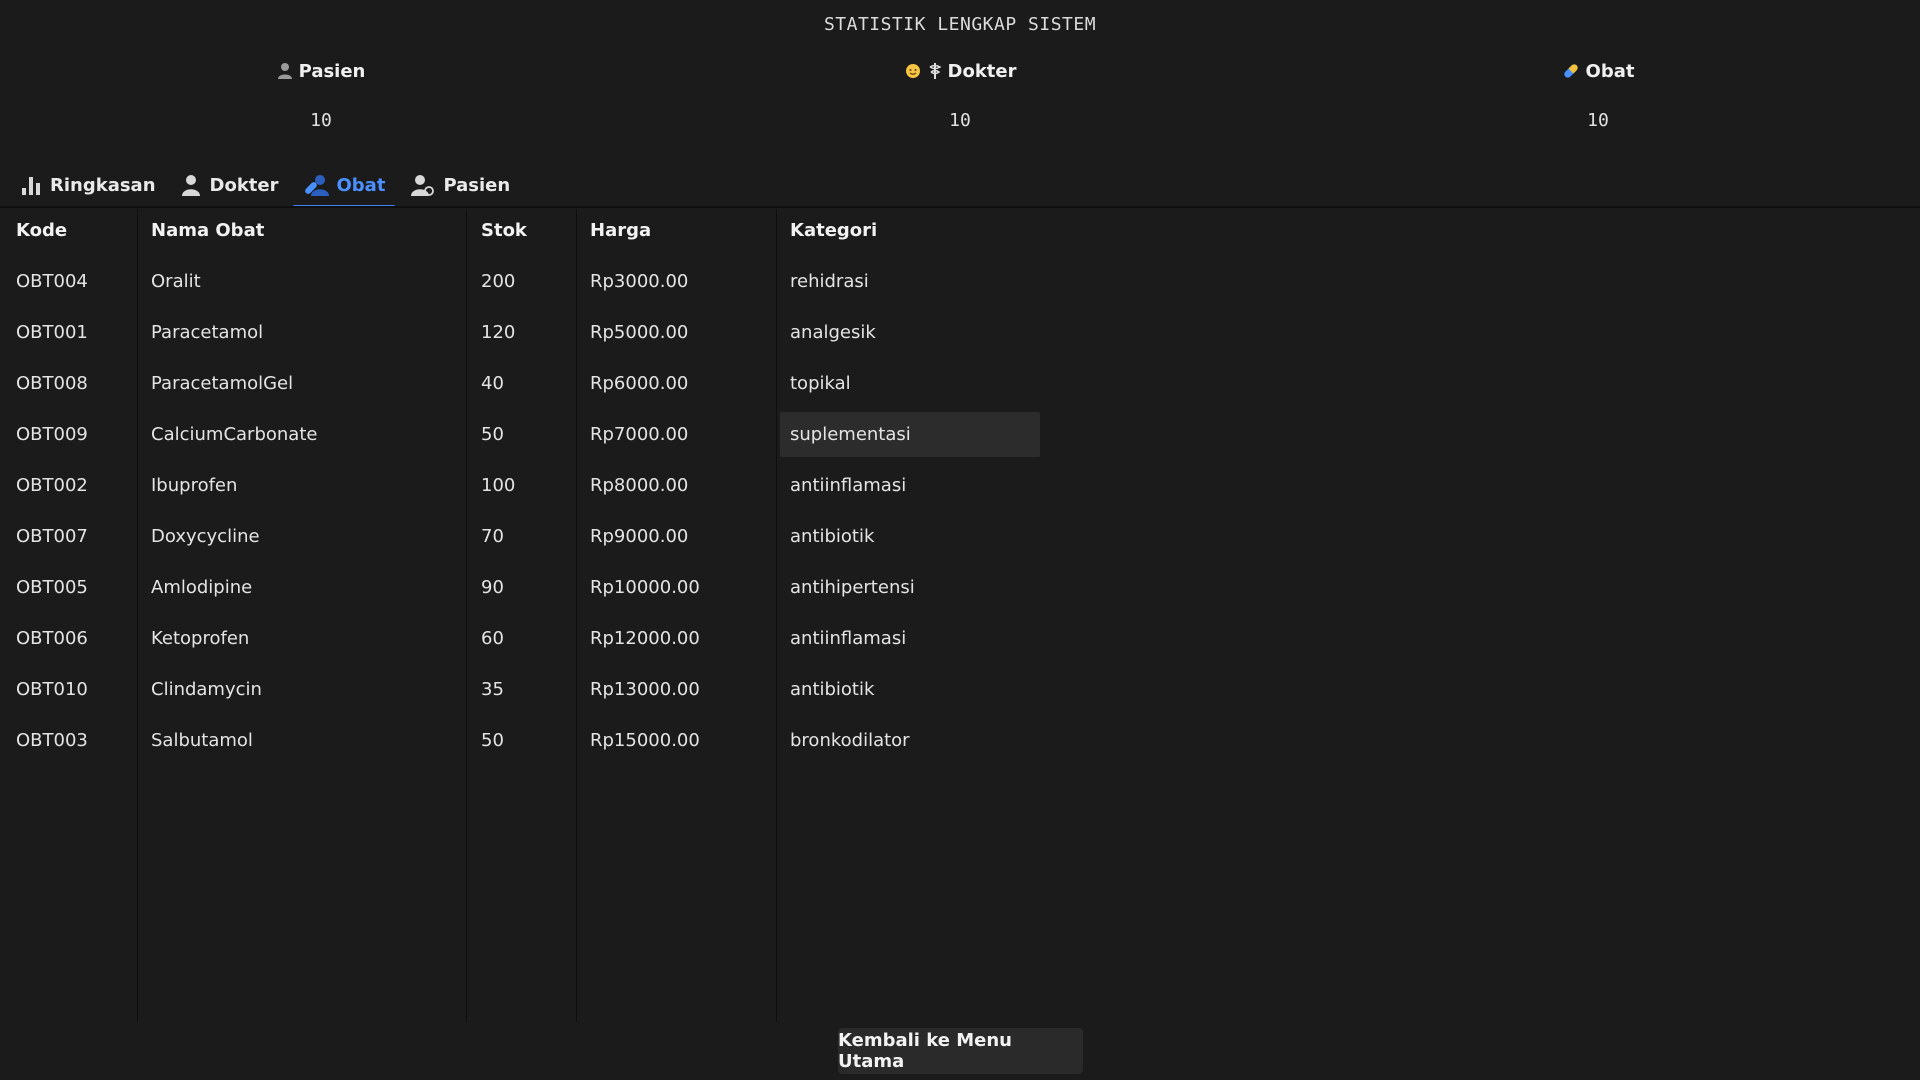 This screenshot has width=1920, height=1080. What do you see at coordinates (960, 207) in the screenshot?
I see `tab-divider` at bounding box center [960, 207].